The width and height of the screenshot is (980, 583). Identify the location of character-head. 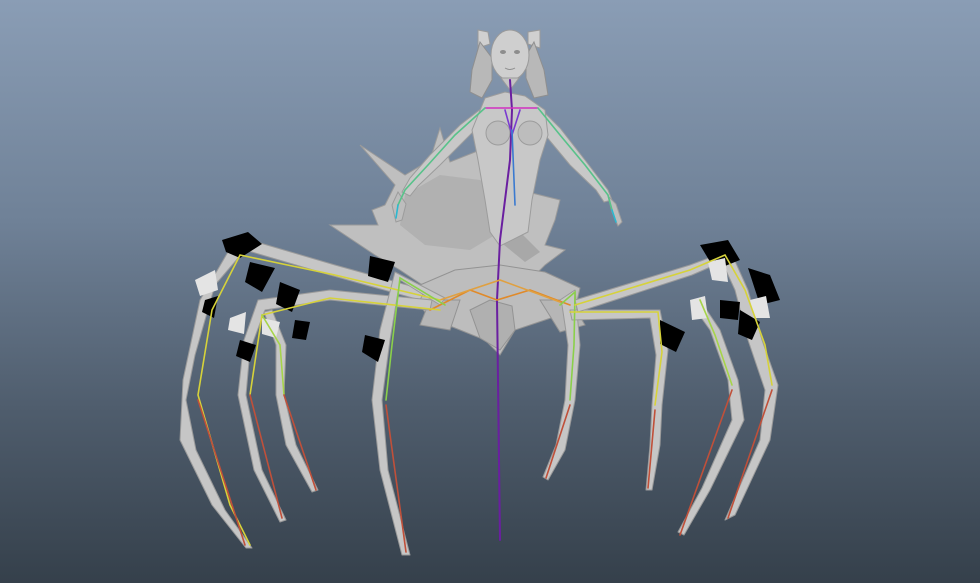
(509, 64).